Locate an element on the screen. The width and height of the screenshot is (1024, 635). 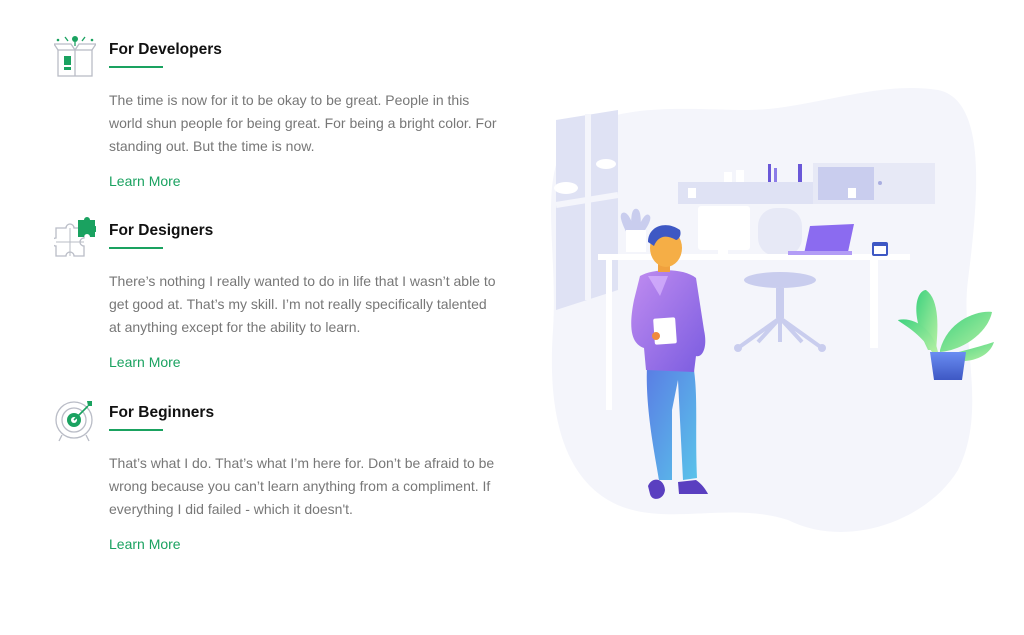
calendar is located at coordinates (880, 249).